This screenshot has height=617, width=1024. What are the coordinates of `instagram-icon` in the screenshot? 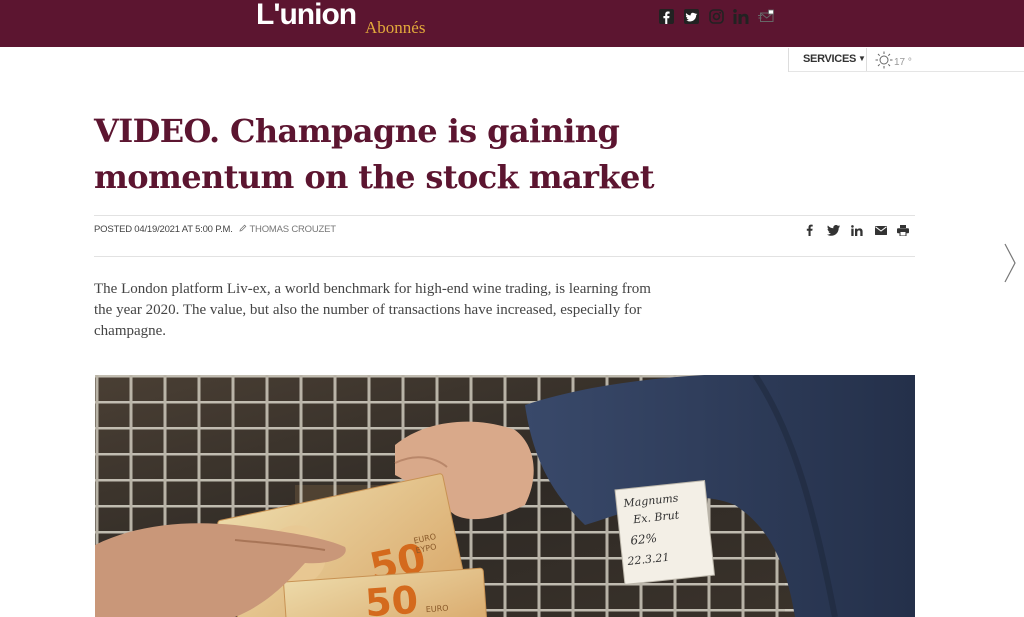 It's located at (716, 16).